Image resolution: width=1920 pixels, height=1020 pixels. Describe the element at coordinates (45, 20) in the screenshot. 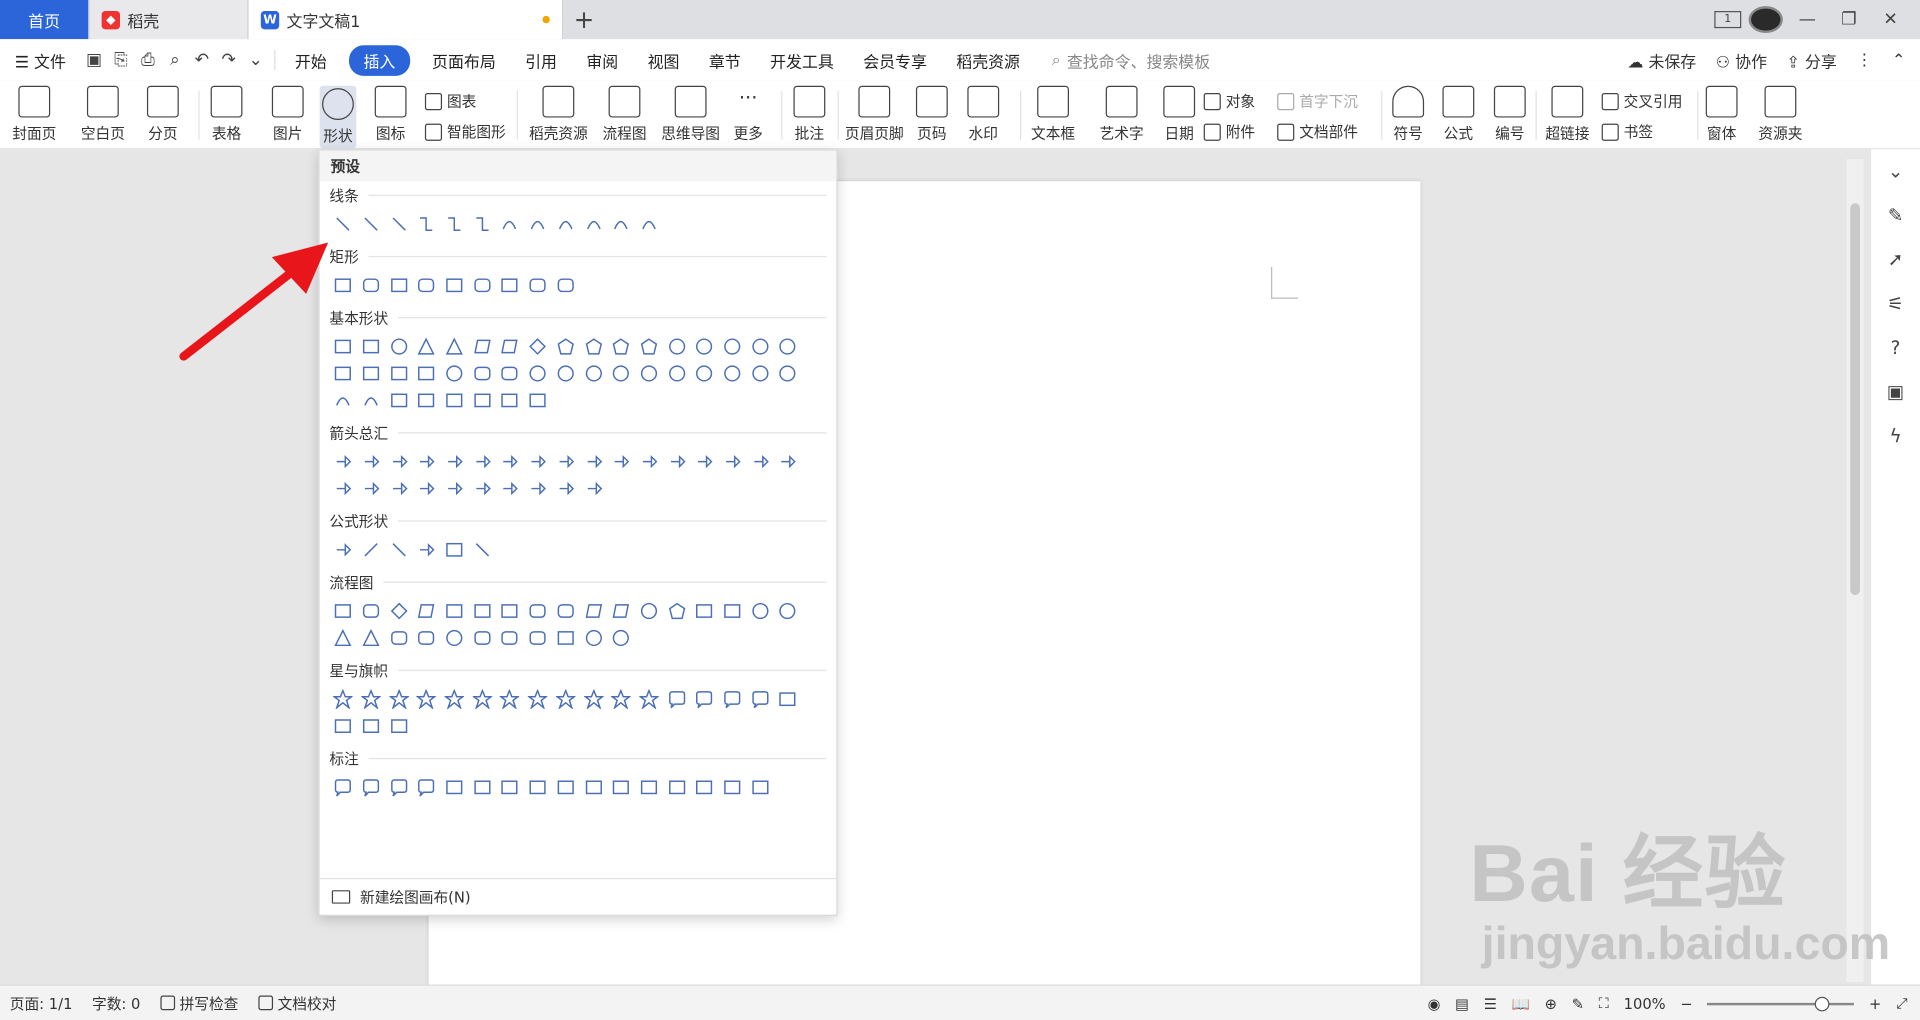

I see `tab-home: 首页` at that location.